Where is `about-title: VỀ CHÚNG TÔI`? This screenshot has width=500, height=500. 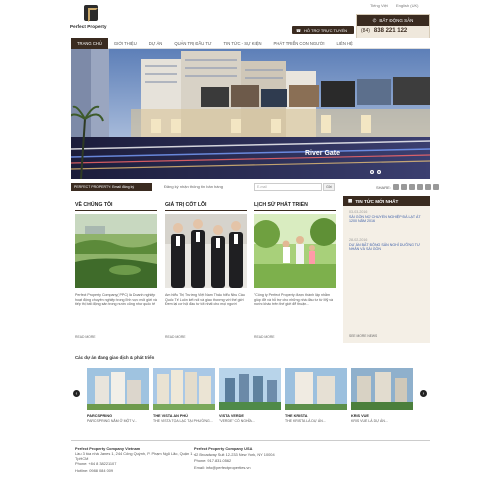
about-title: VỀ CHÚNG TÔI is located at coordinates (94, 205).